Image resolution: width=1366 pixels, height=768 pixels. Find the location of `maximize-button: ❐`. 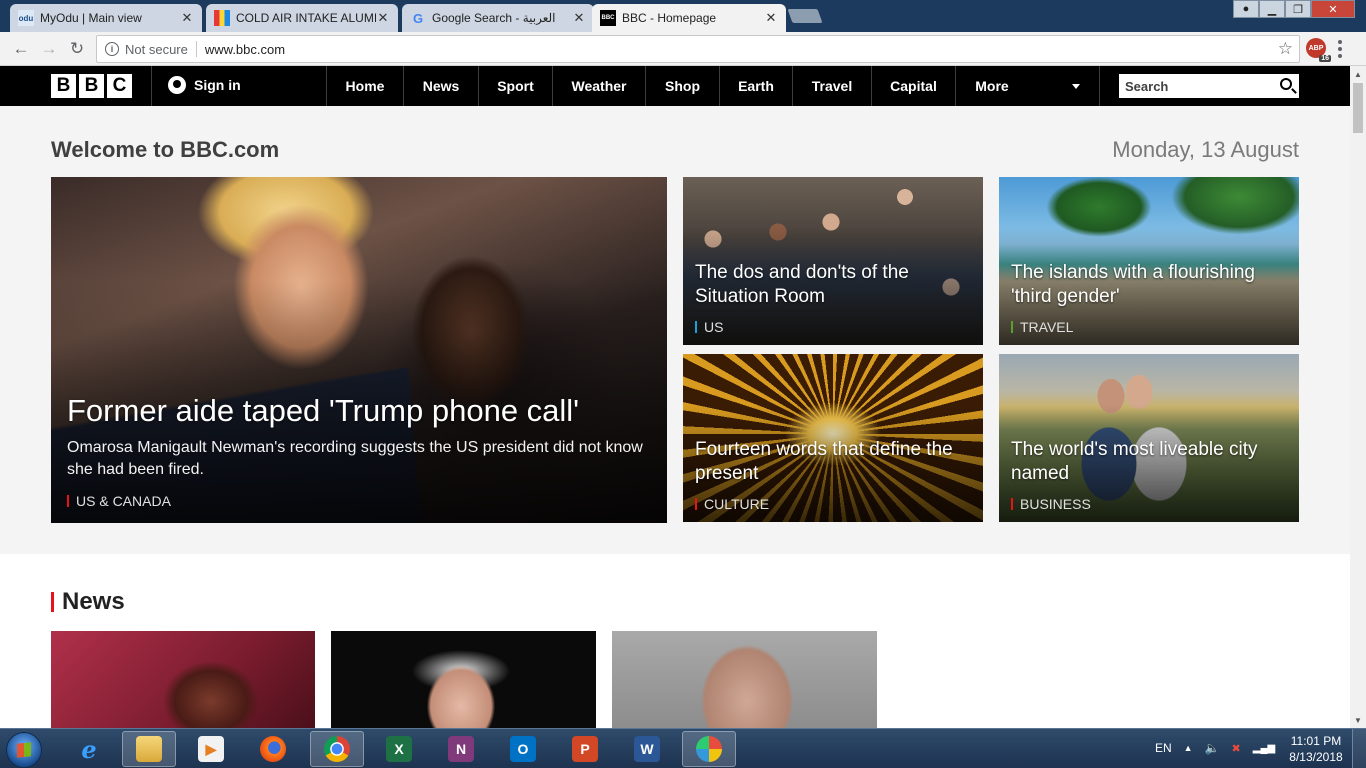

maximize-button: ❐ is located at coordinates (1298, 9).